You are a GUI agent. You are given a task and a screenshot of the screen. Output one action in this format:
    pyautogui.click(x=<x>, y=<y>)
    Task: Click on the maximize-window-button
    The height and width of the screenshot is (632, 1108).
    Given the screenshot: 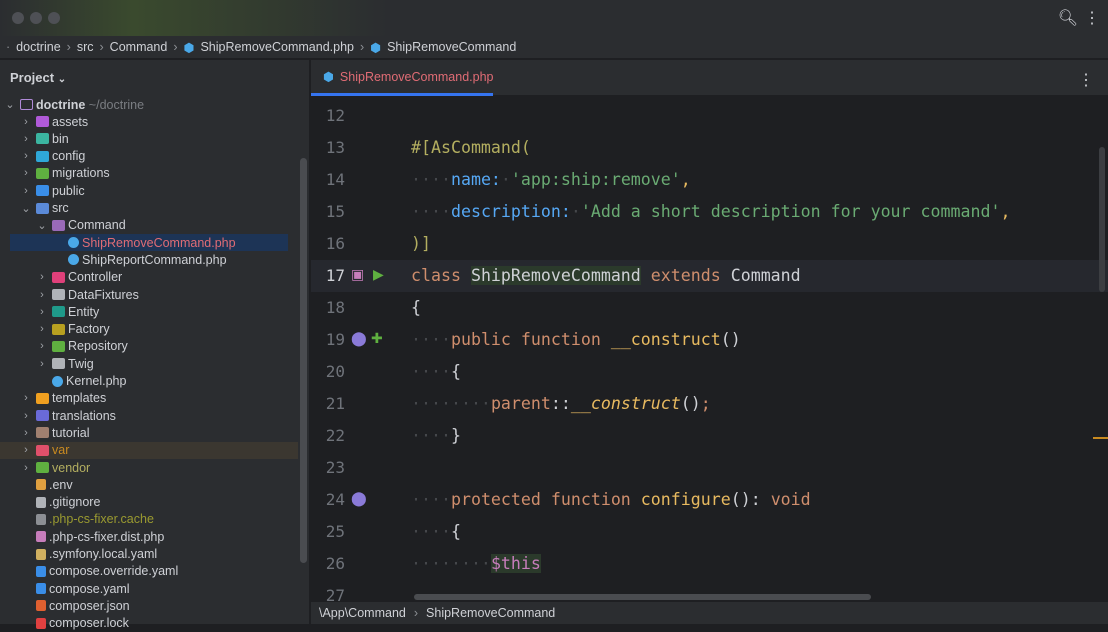 What is the action you would take?
    pyautogui.click(x=54, y=18)
    